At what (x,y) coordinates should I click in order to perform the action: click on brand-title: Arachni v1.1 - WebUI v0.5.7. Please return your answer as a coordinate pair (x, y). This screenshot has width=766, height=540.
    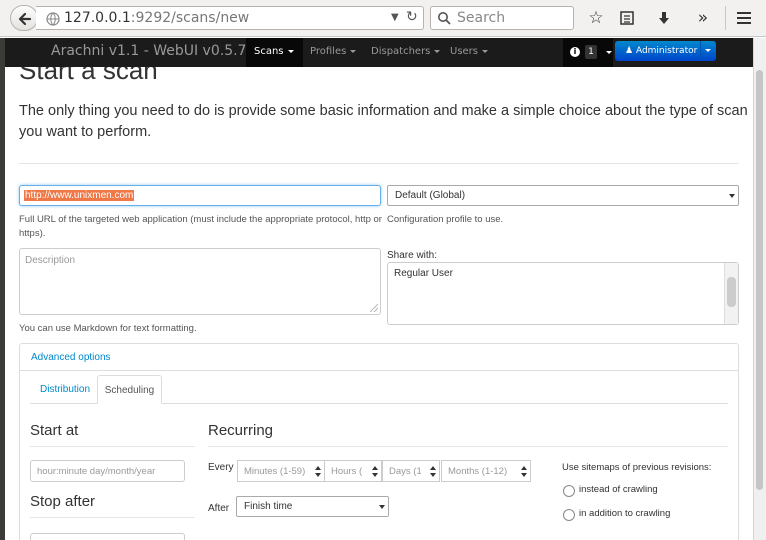
    Looking at the image, I should click on (148, 51).